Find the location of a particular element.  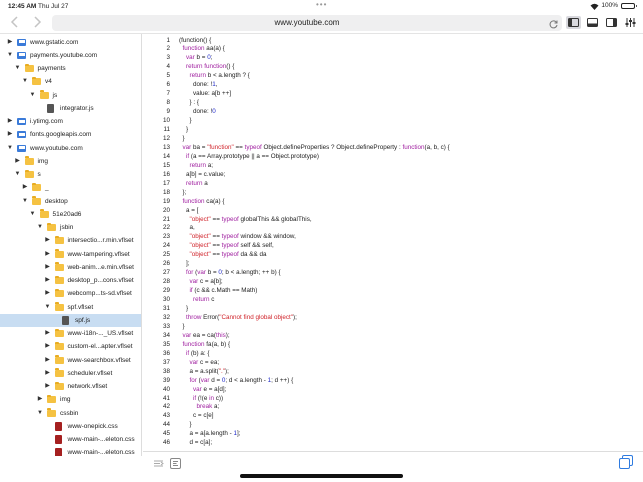

bottom-panel-icon is located at coordinates (592, 22).